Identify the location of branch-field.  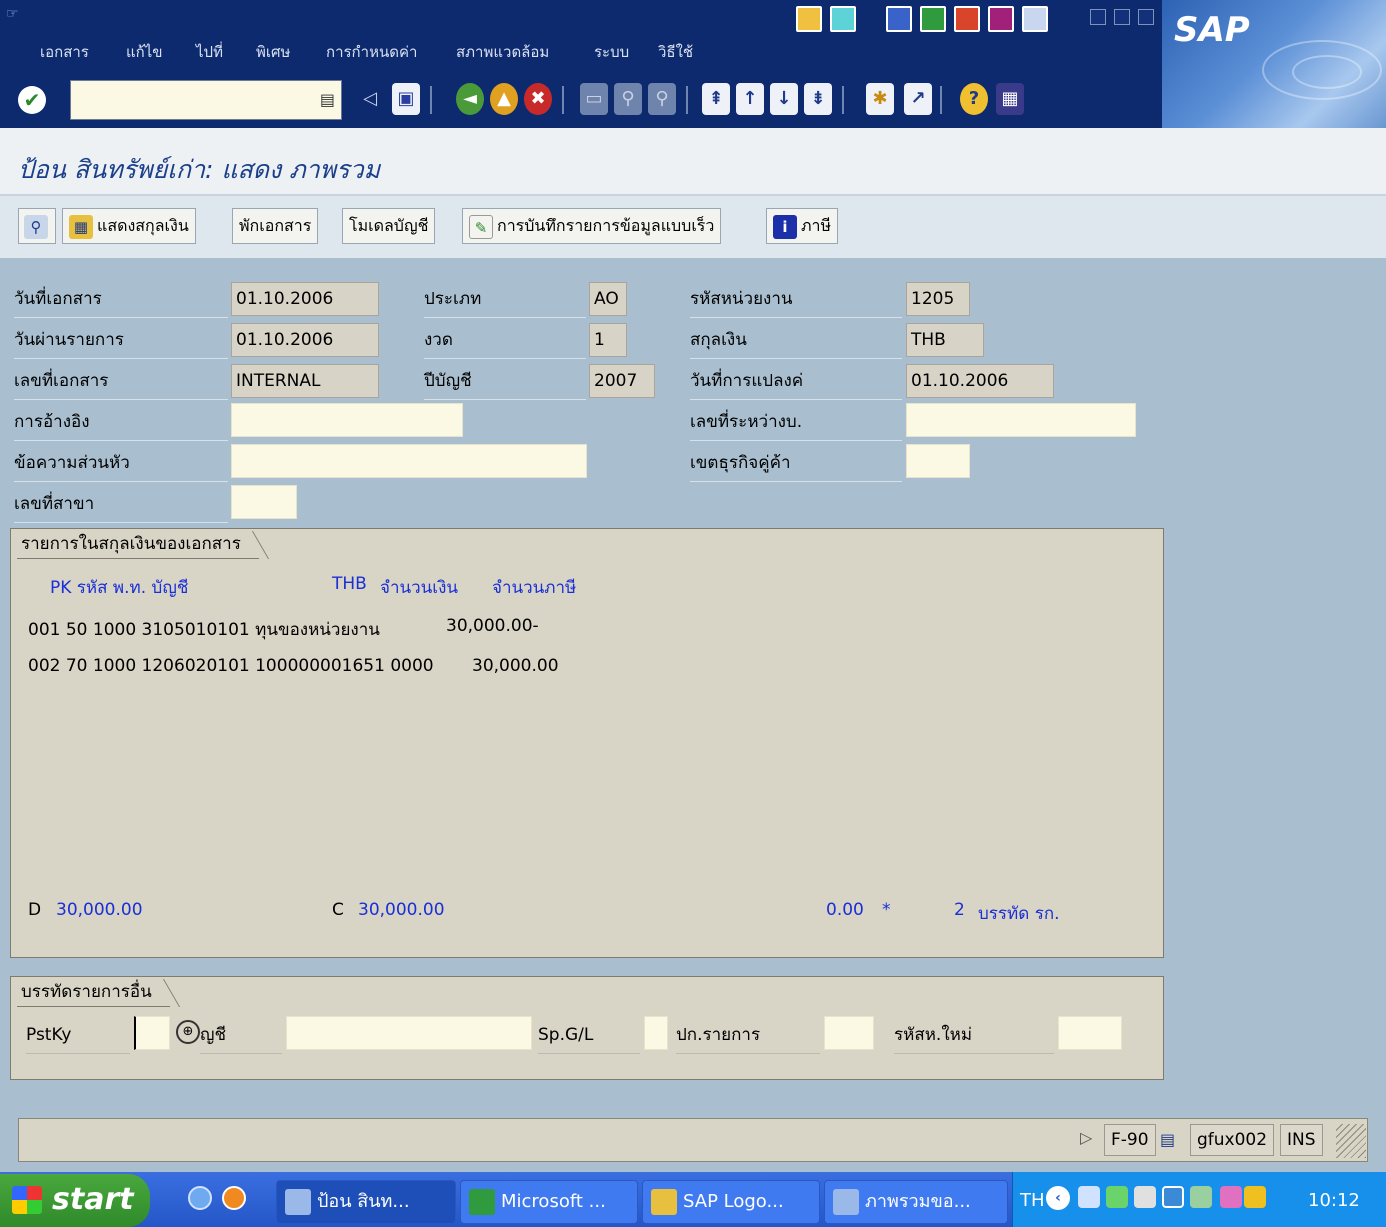
(264, 502).